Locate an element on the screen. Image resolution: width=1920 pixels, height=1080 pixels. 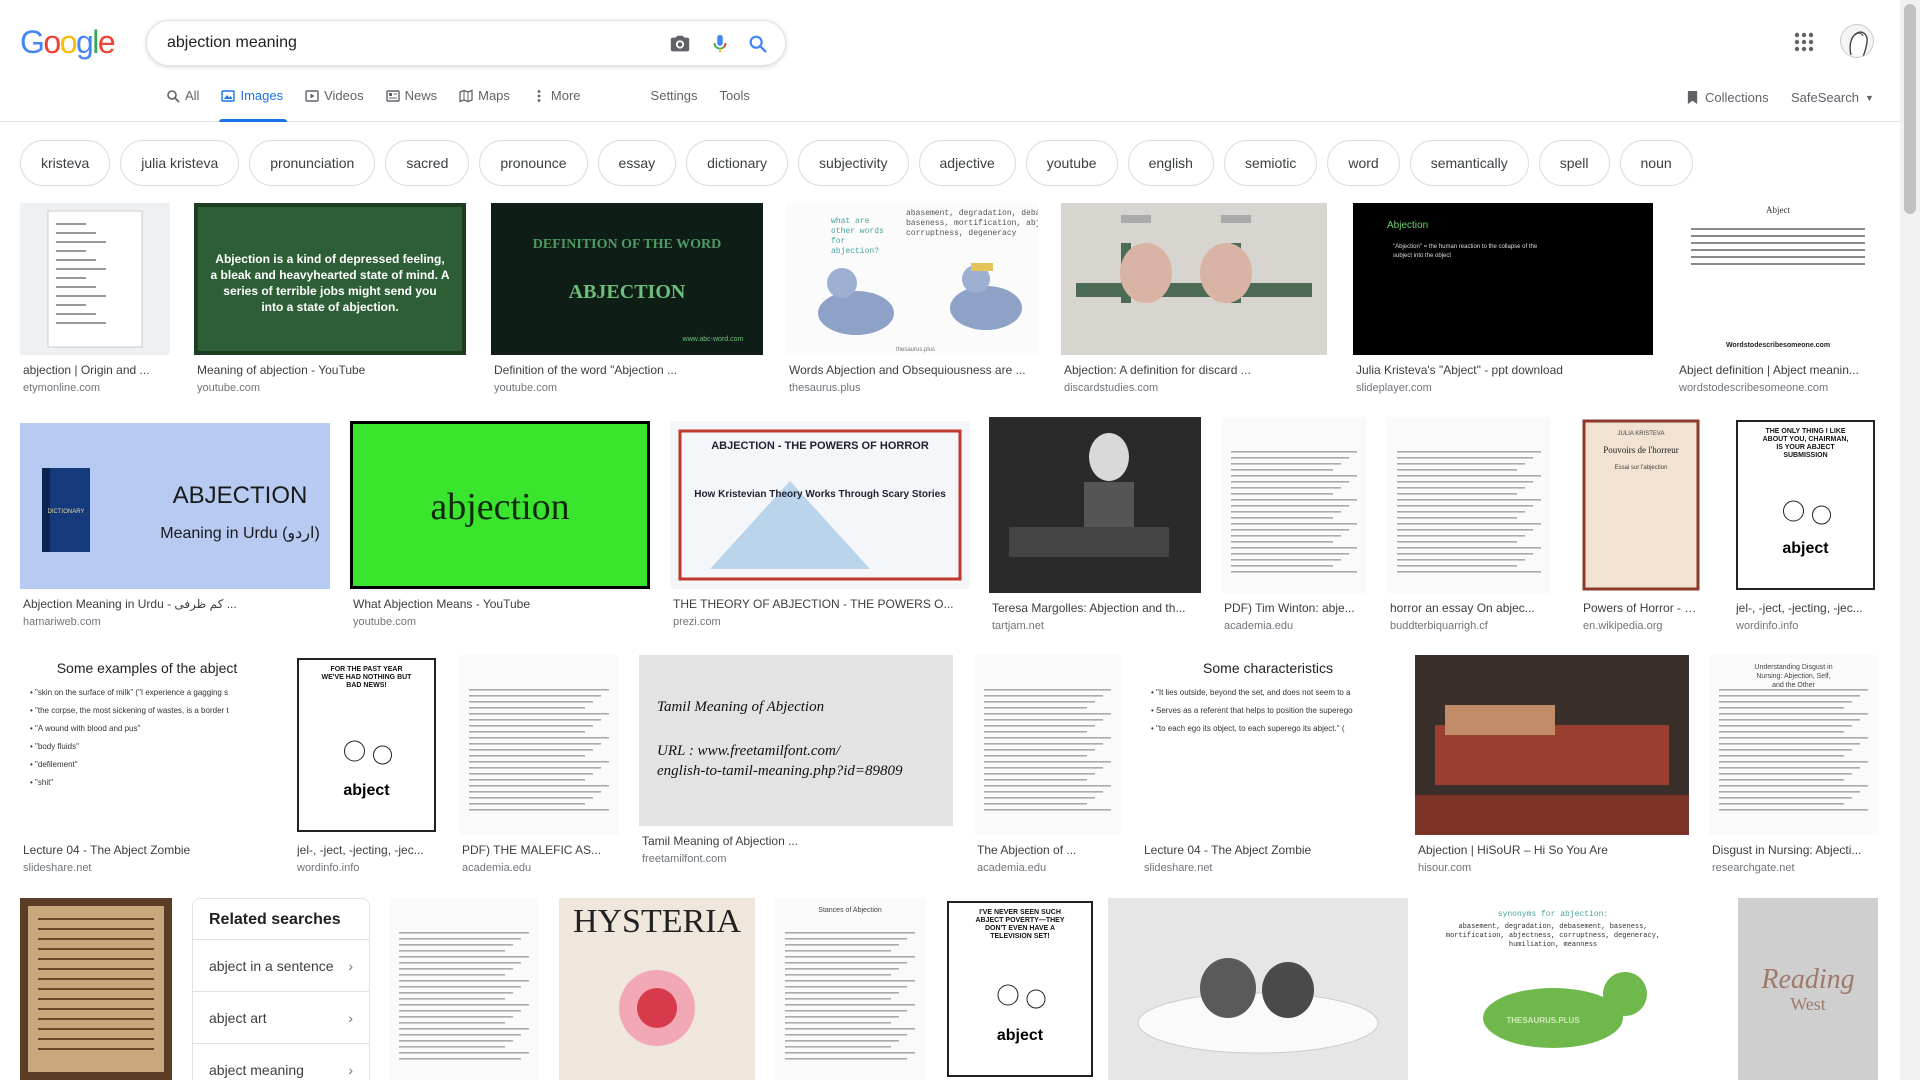
chevron-right-icon: › is located at coordinates (350, 965).